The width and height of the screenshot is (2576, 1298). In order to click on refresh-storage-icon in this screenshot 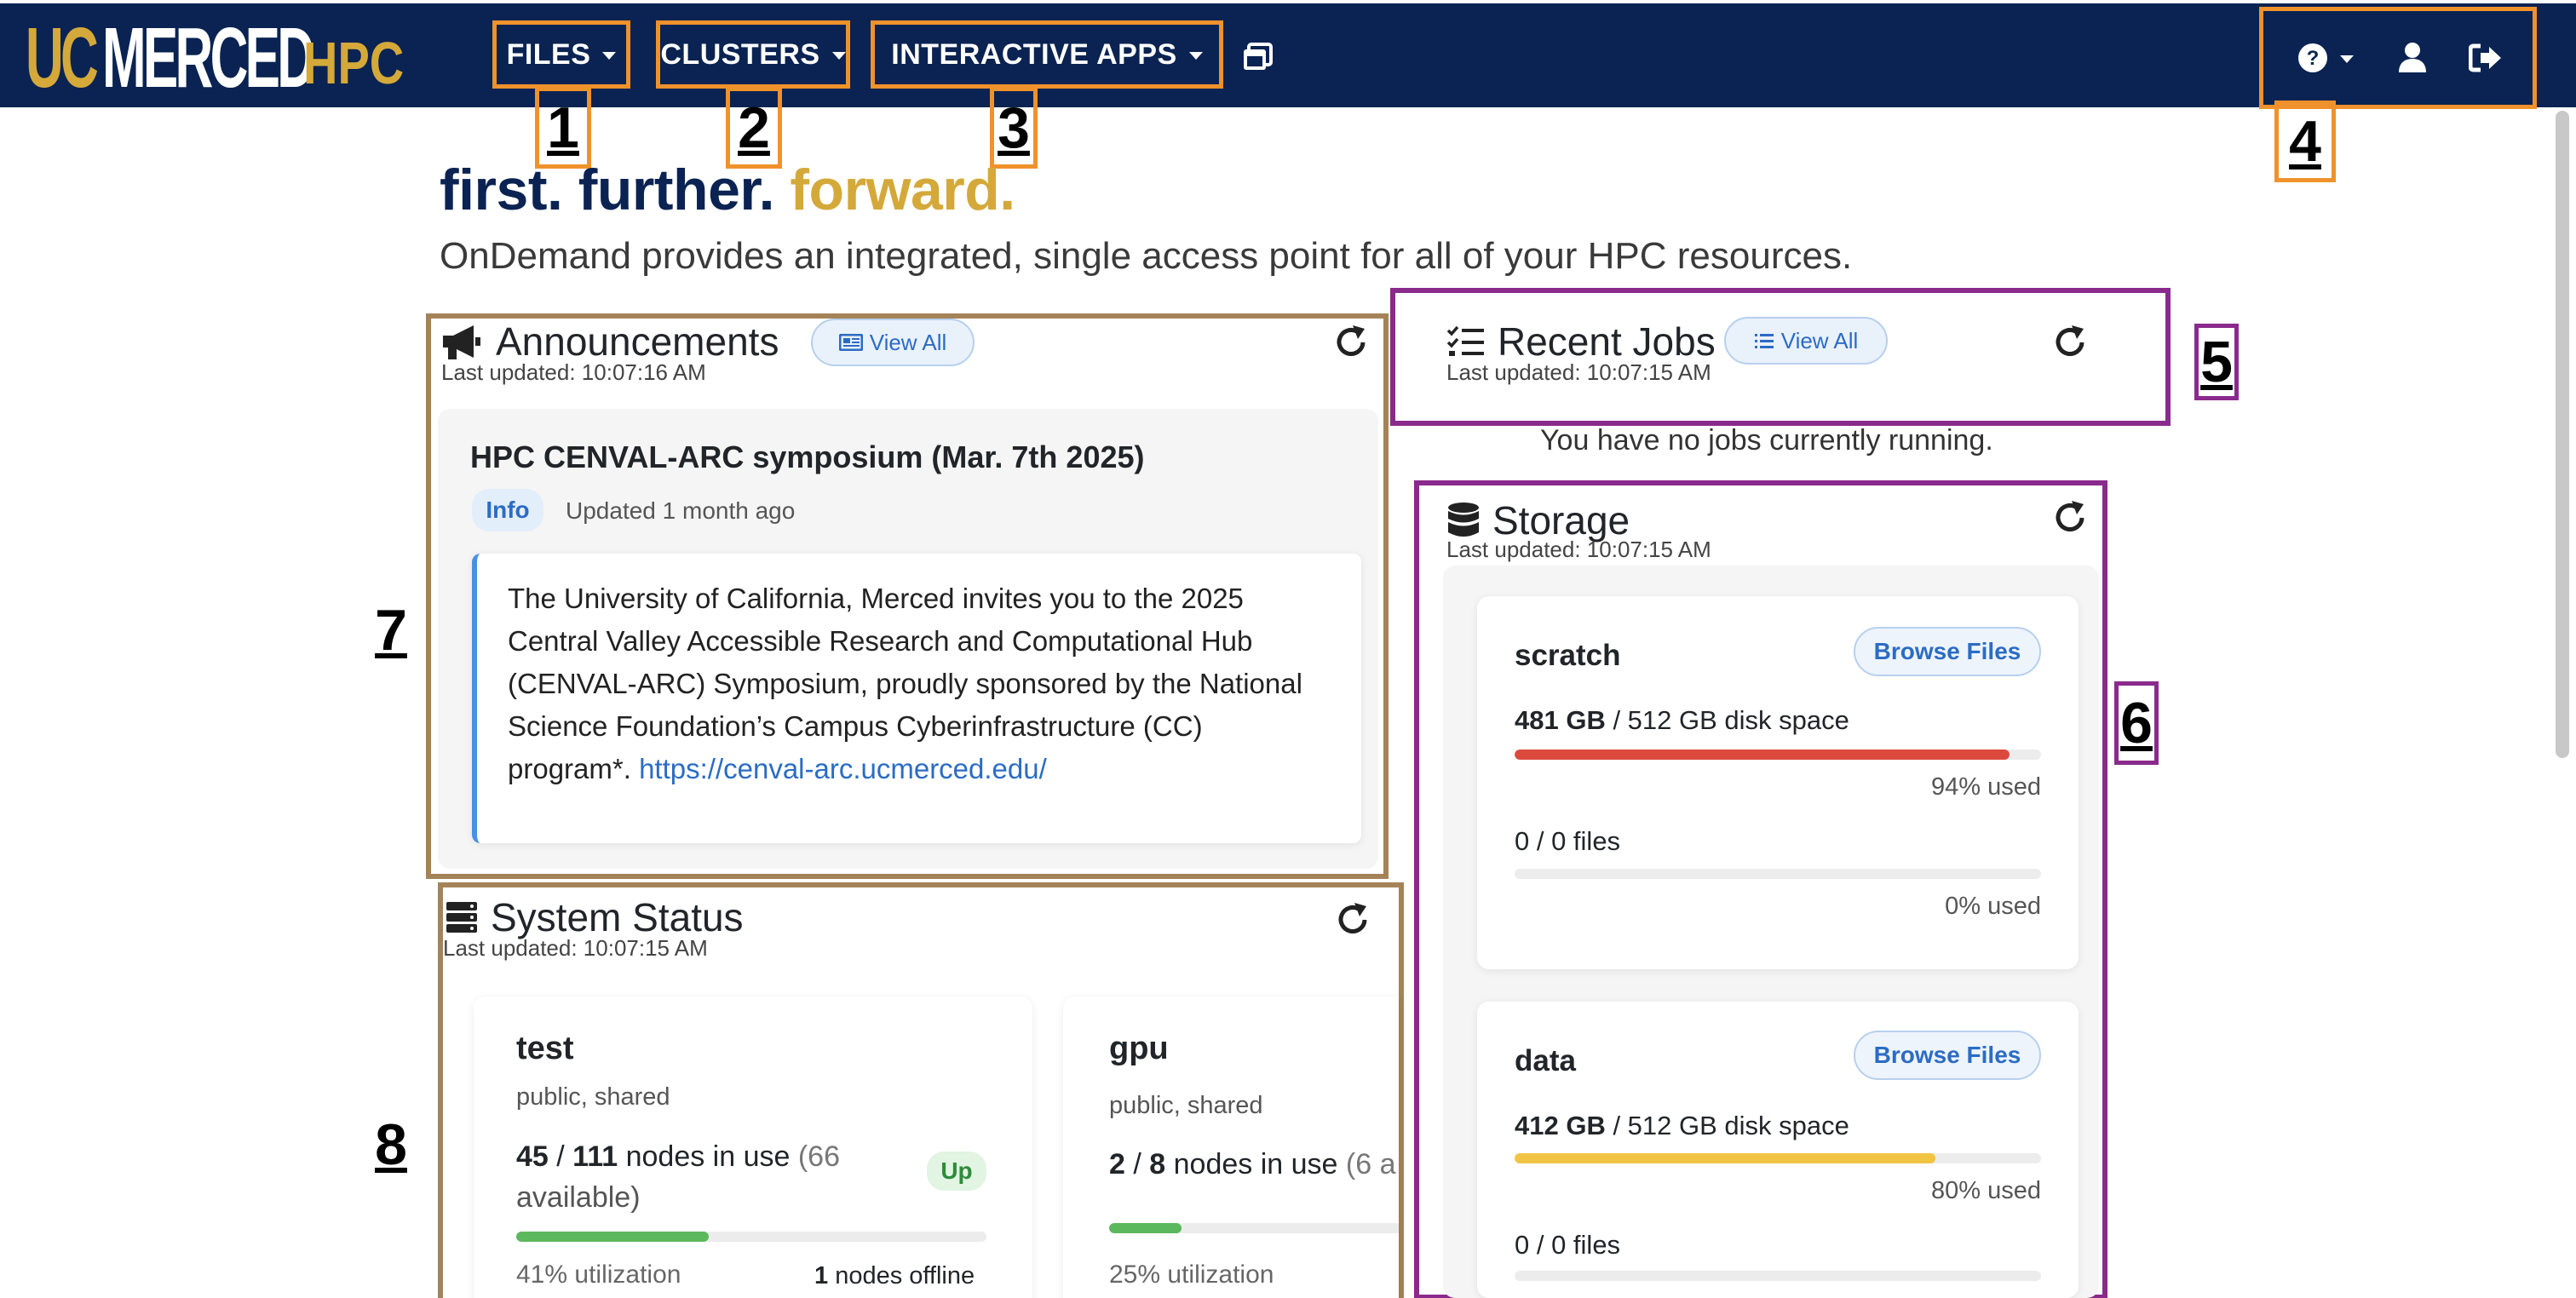, I will do `click(2070, 518)`.